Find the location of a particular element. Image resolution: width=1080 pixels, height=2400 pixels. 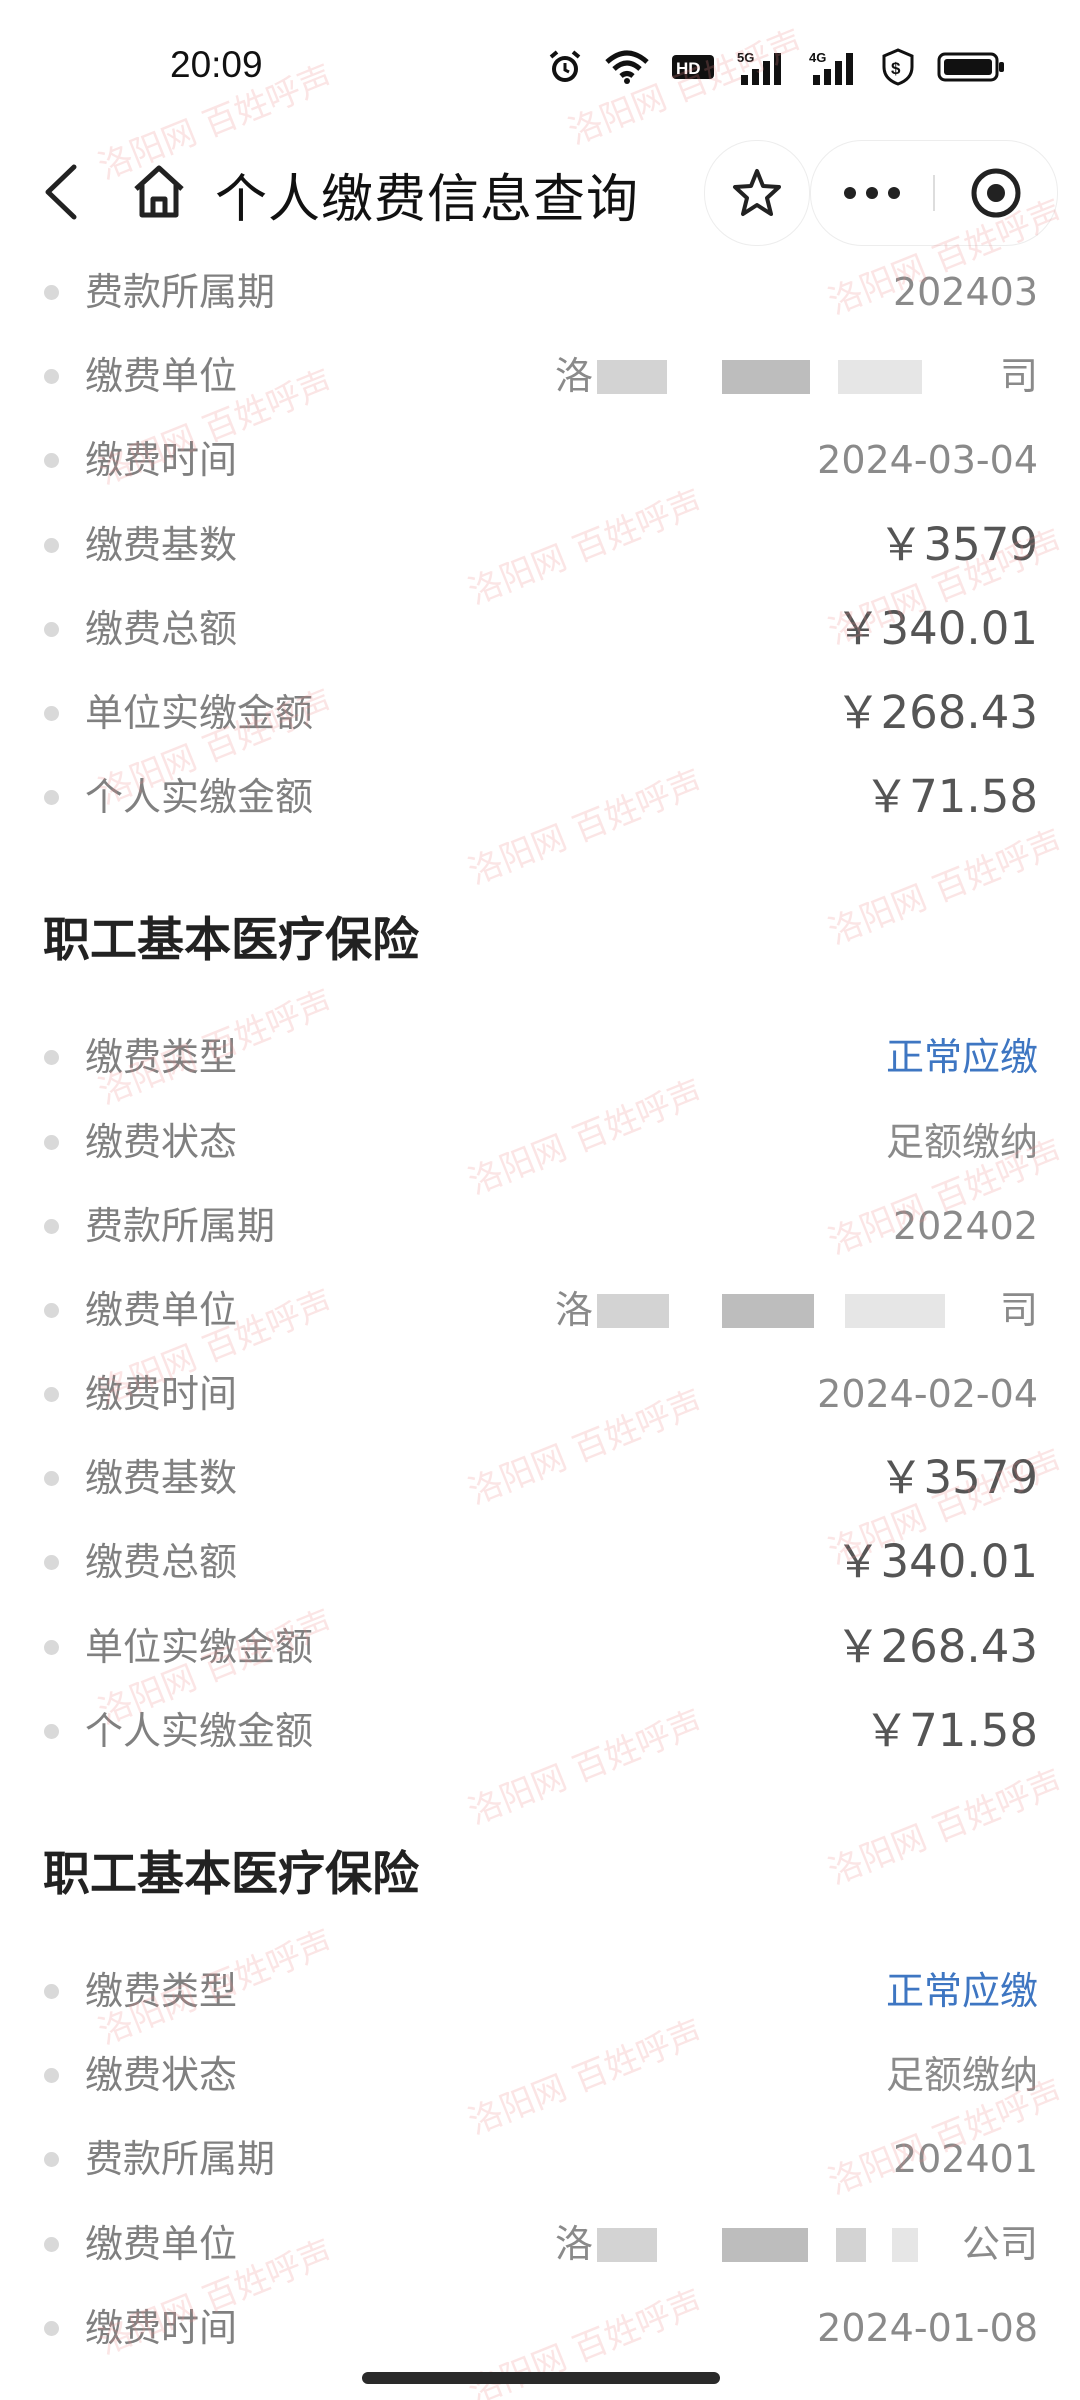

company-name-start: 洛 is located at coordinates (574, 376).